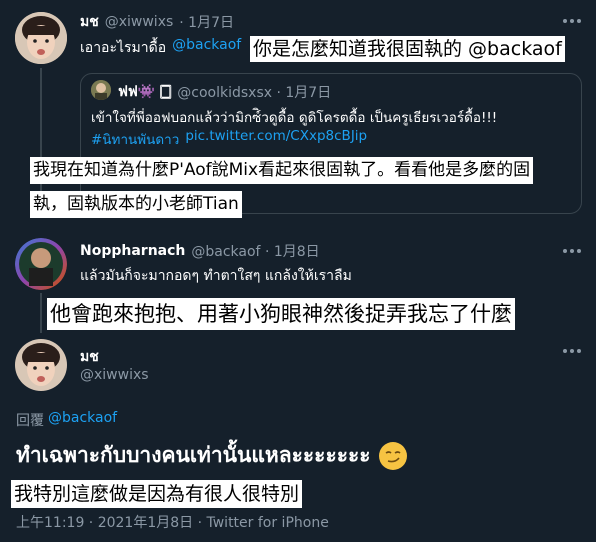  What do you see at coordinates (193, 455) in the screenshot?
I see `tweet-text: ทำเฉพาะกับบางคนเท่านั้นแหละะะะะะะ` at bounding box center [193, 455].